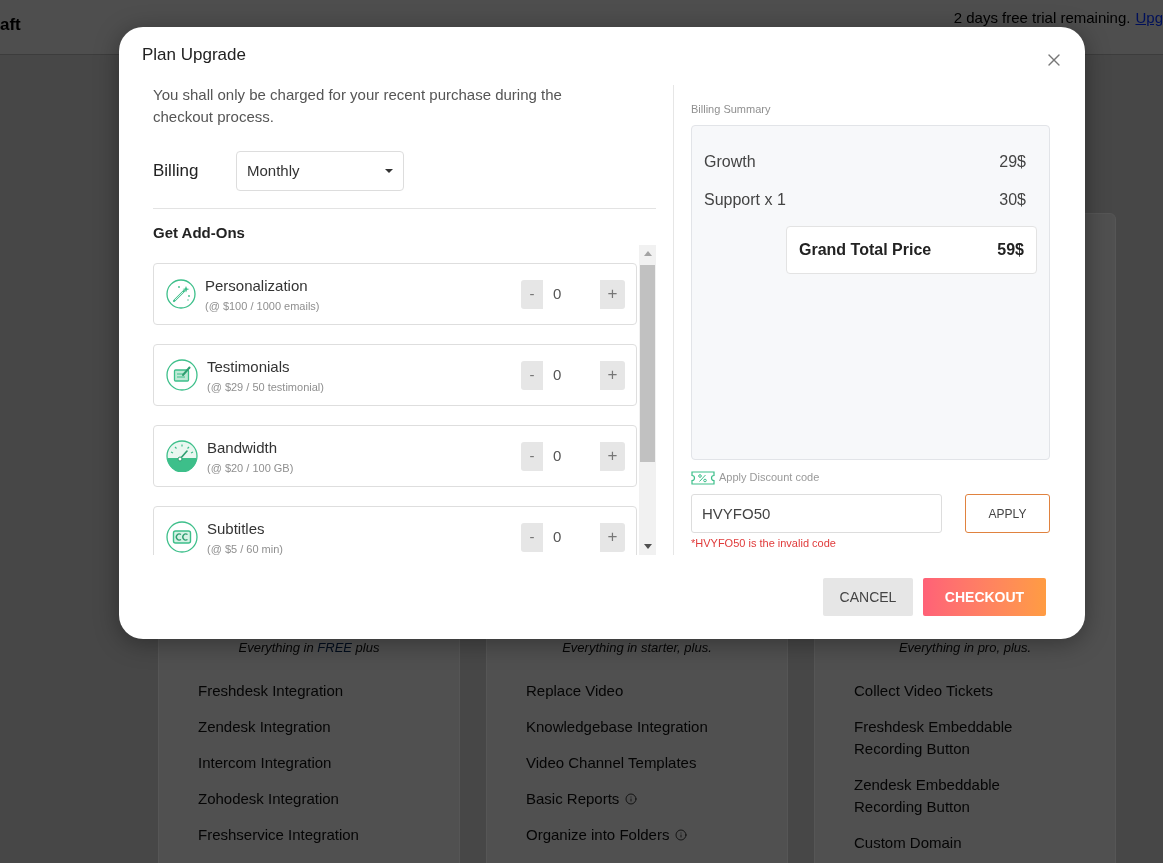 The image size is (1163, 863). What do you see at coordinates (816, 513) in the screenshot?
I see `discount-code-input: HVYFO50` at bounding box center [816, 513].